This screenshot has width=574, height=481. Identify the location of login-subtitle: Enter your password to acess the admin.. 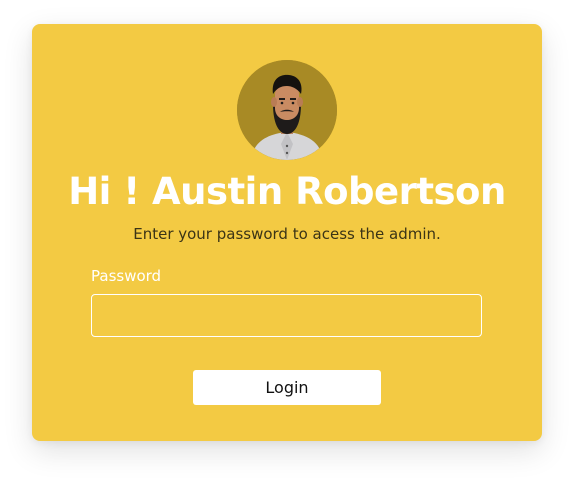
(287, 234).